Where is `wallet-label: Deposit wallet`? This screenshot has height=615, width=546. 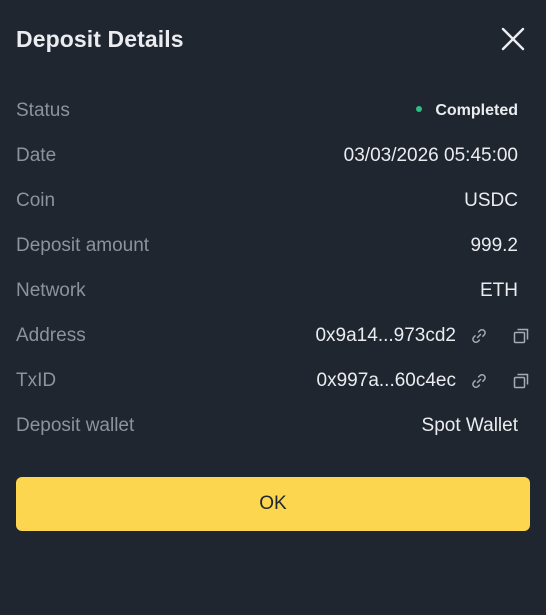 wallet-label: Deposit wallet is located at coordinates (75, 425).